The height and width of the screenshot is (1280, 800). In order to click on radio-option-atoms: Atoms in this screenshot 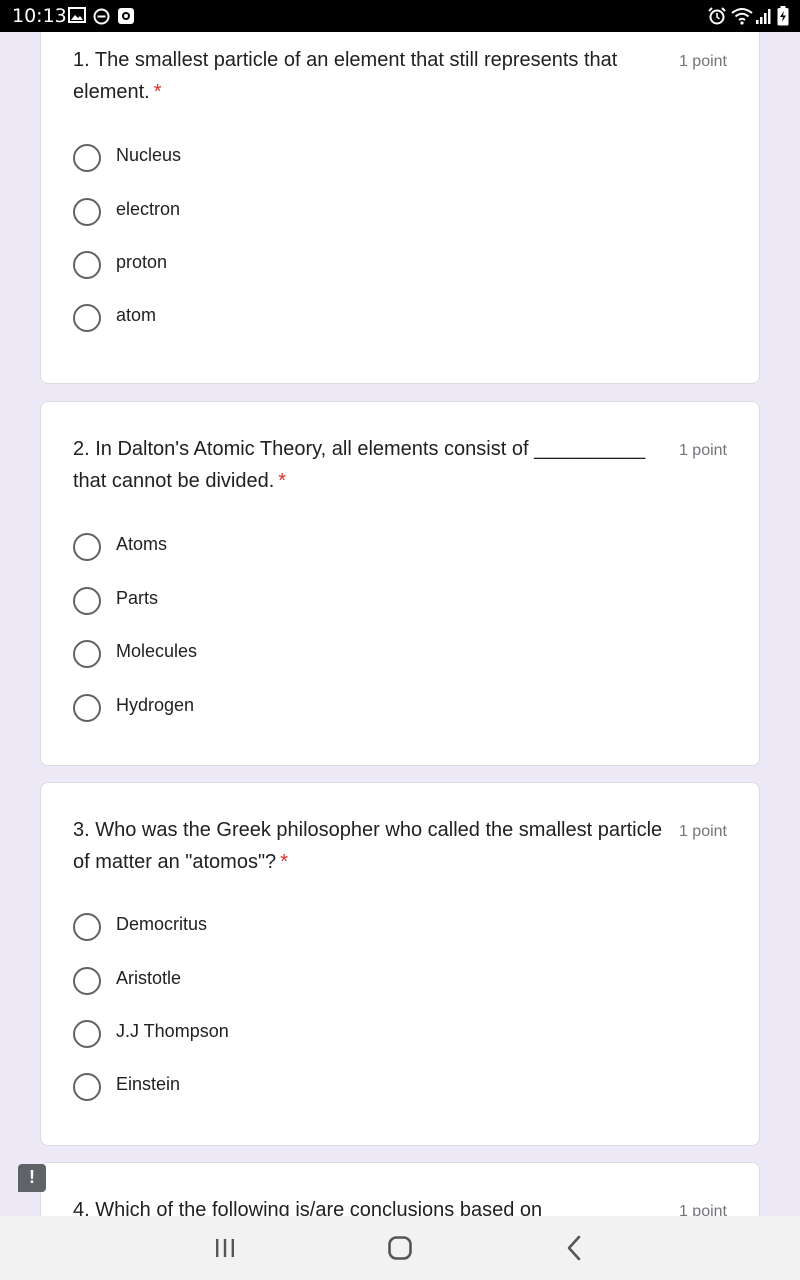, I will do `click(273, 547)`.